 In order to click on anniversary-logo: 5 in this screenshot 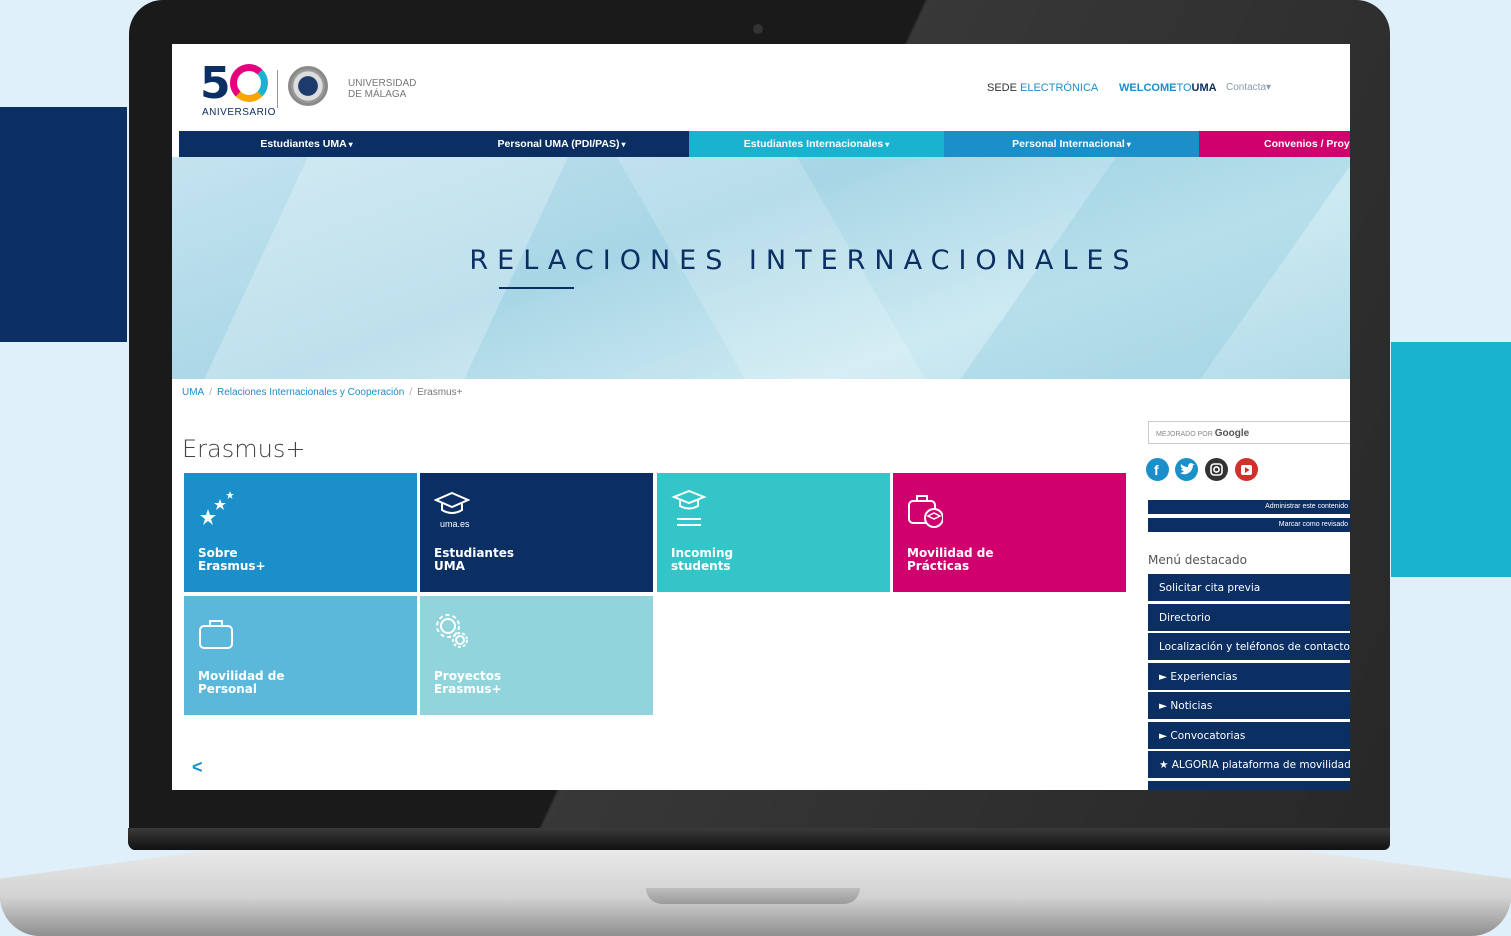, I will do `click(234, 84)`.